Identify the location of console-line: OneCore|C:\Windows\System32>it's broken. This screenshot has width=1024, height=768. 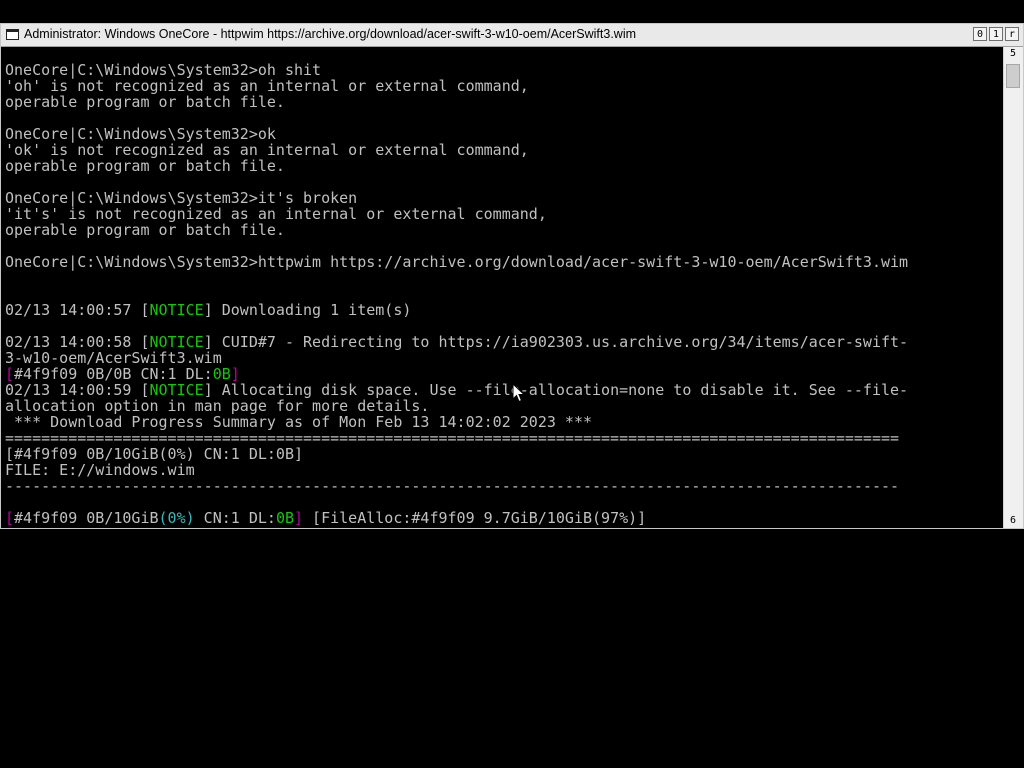
(181, 198).